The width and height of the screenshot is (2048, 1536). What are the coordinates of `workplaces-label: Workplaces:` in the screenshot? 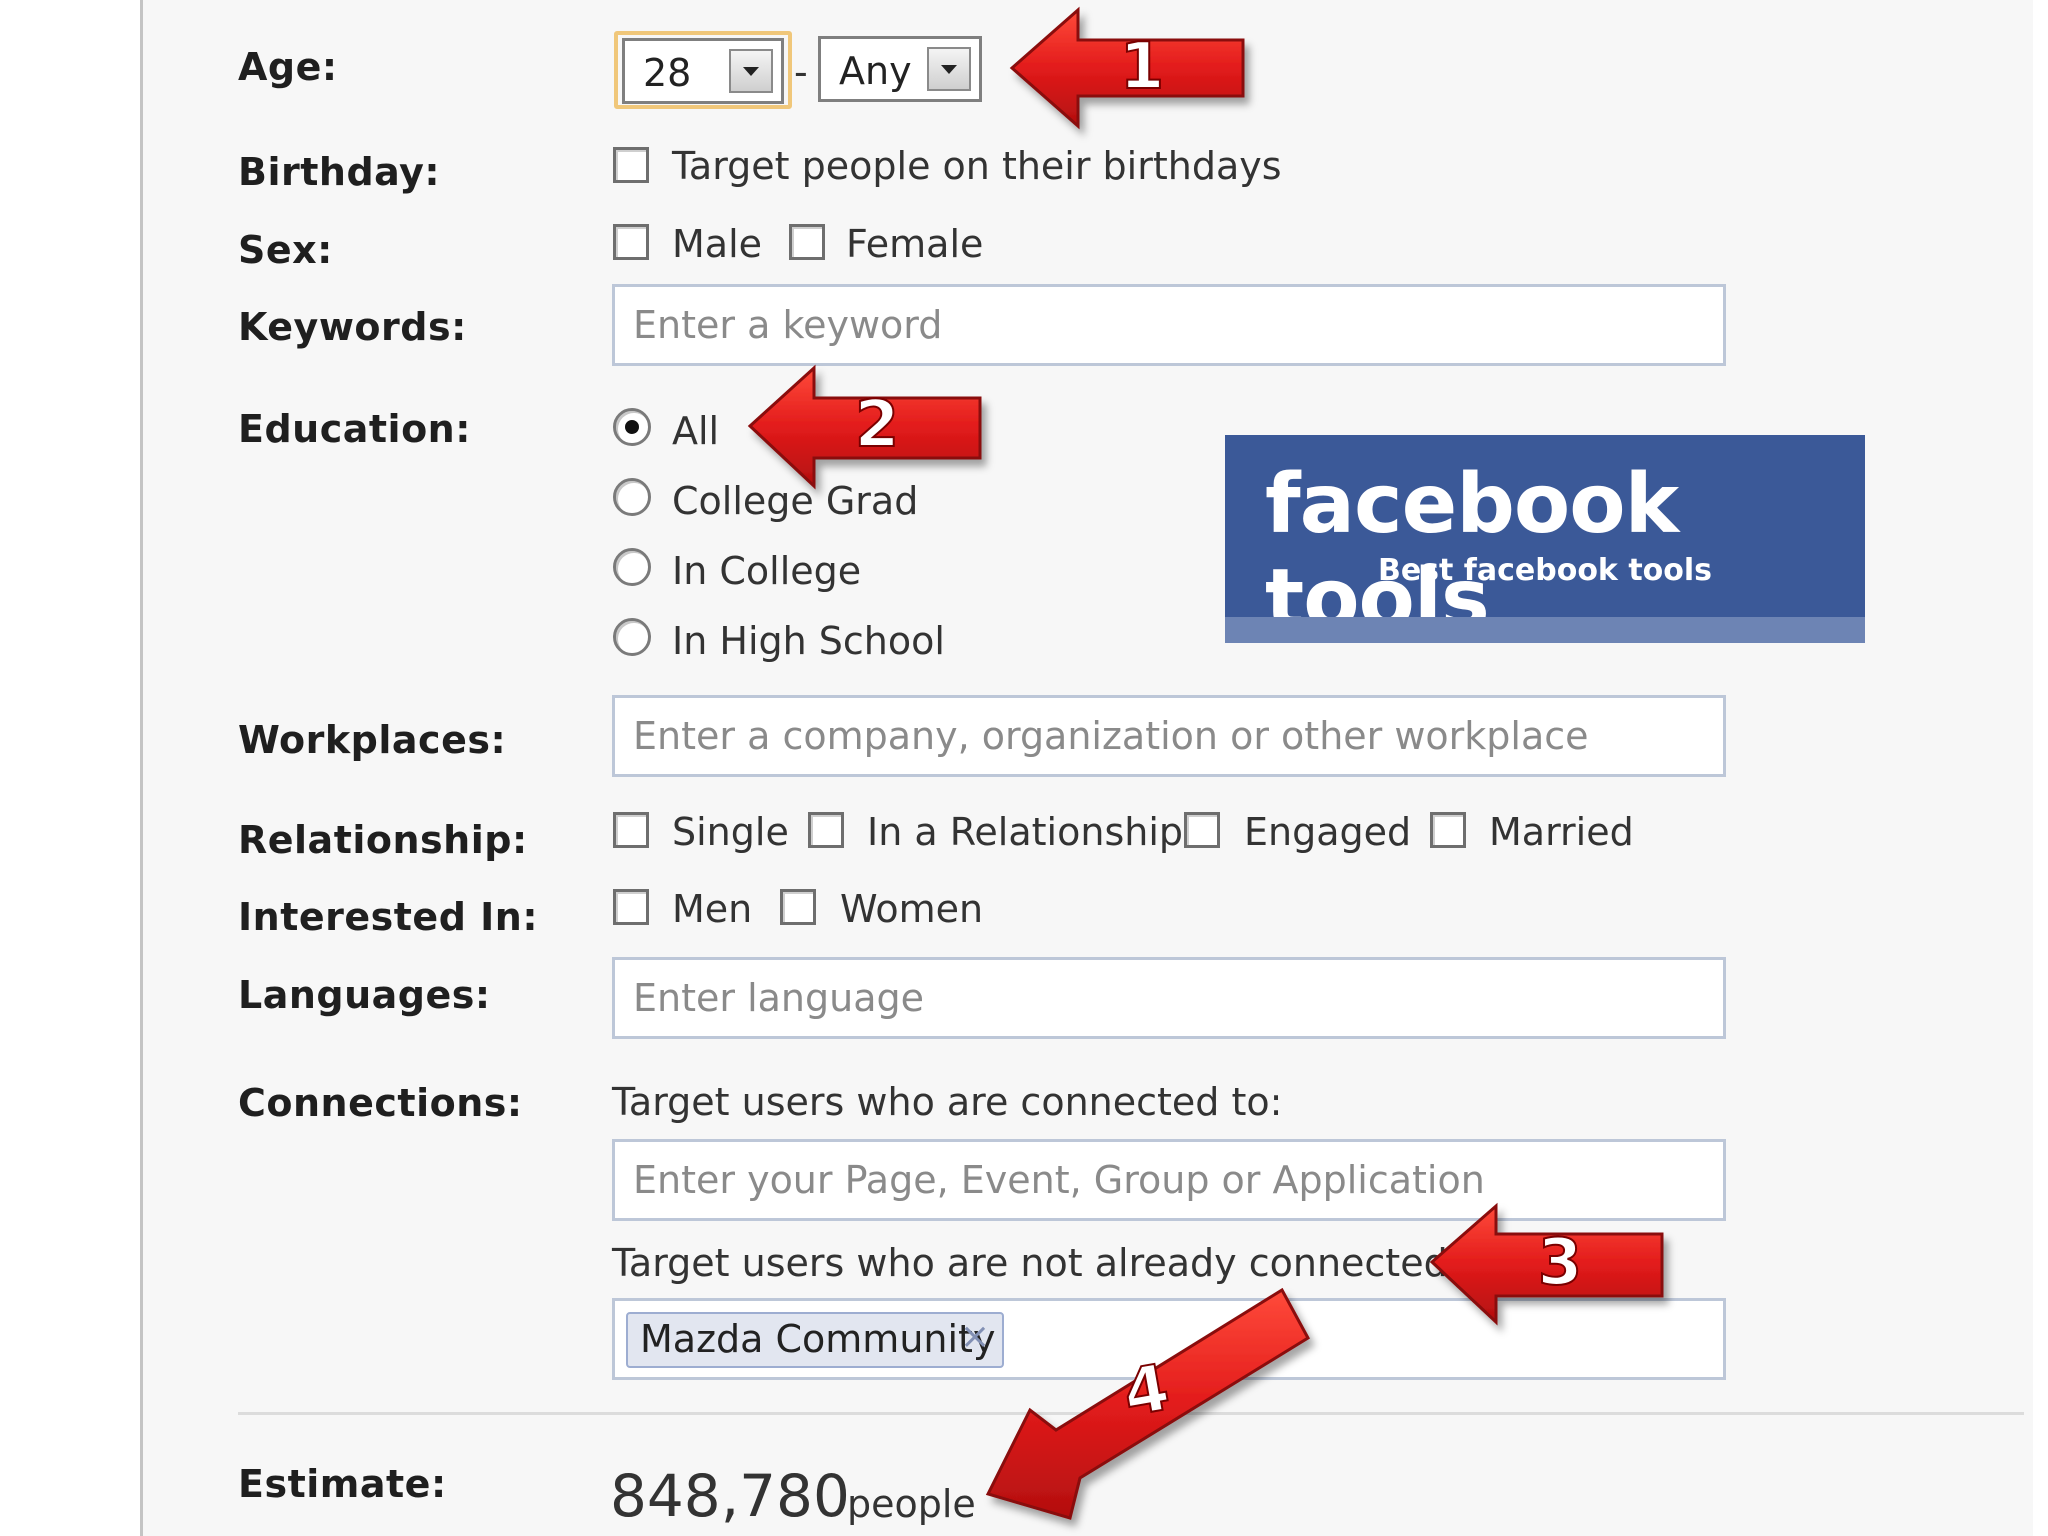 It's located at (372, 740).